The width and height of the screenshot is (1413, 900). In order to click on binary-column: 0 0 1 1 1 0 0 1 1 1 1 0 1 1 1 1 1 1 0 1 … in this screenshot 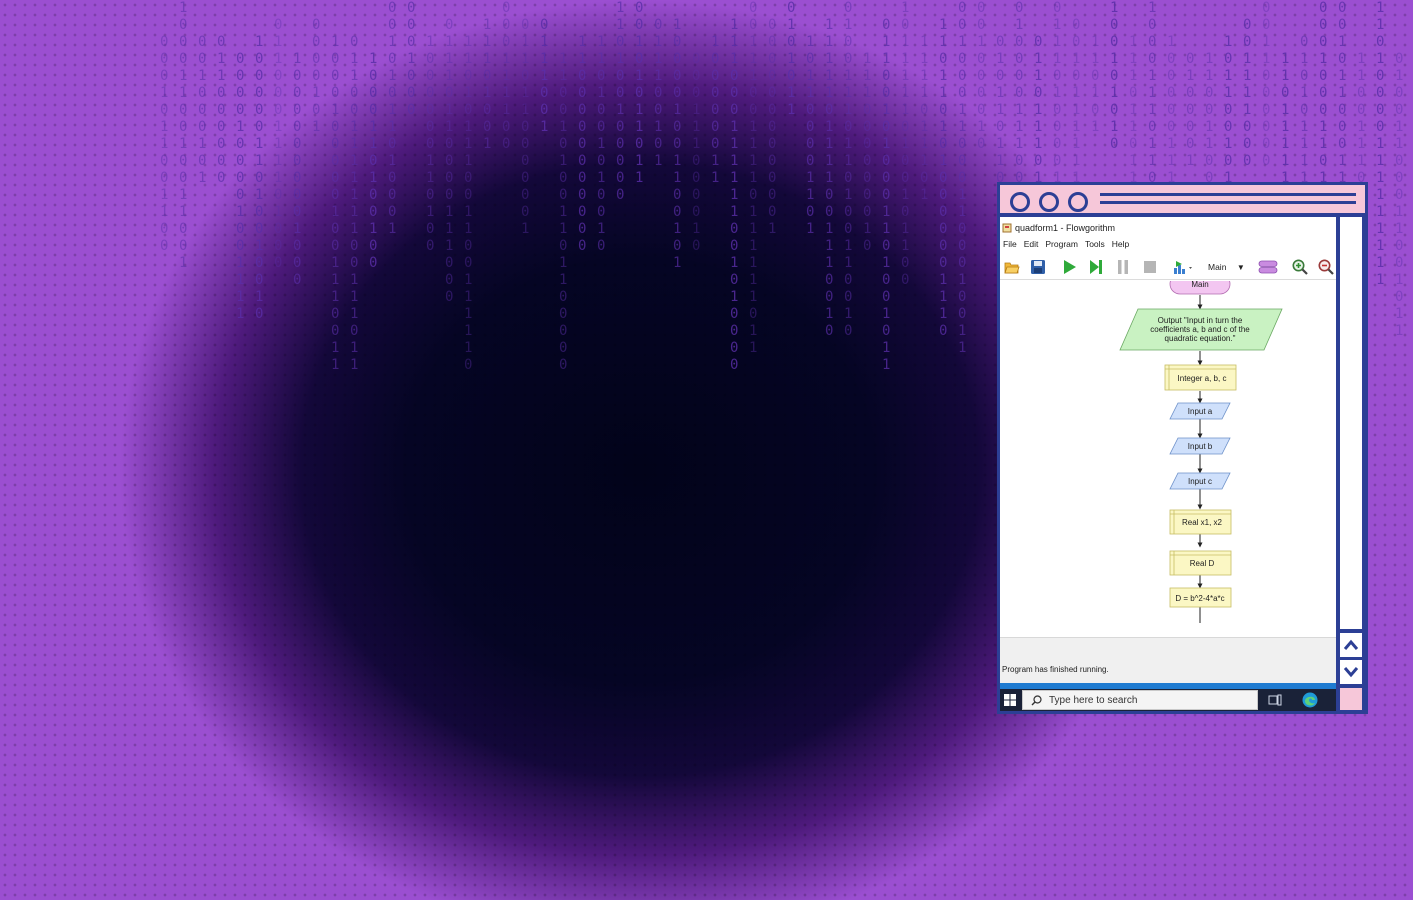, I will do `click(753, 178)`.